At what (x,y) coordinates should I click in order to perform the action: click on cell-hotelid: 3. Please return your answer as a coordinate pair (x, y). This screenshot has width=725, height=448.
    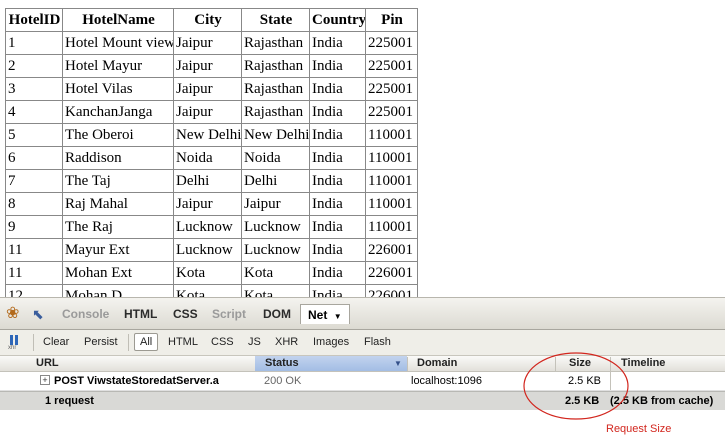
    Looking at the image, I should click on (34, 89).